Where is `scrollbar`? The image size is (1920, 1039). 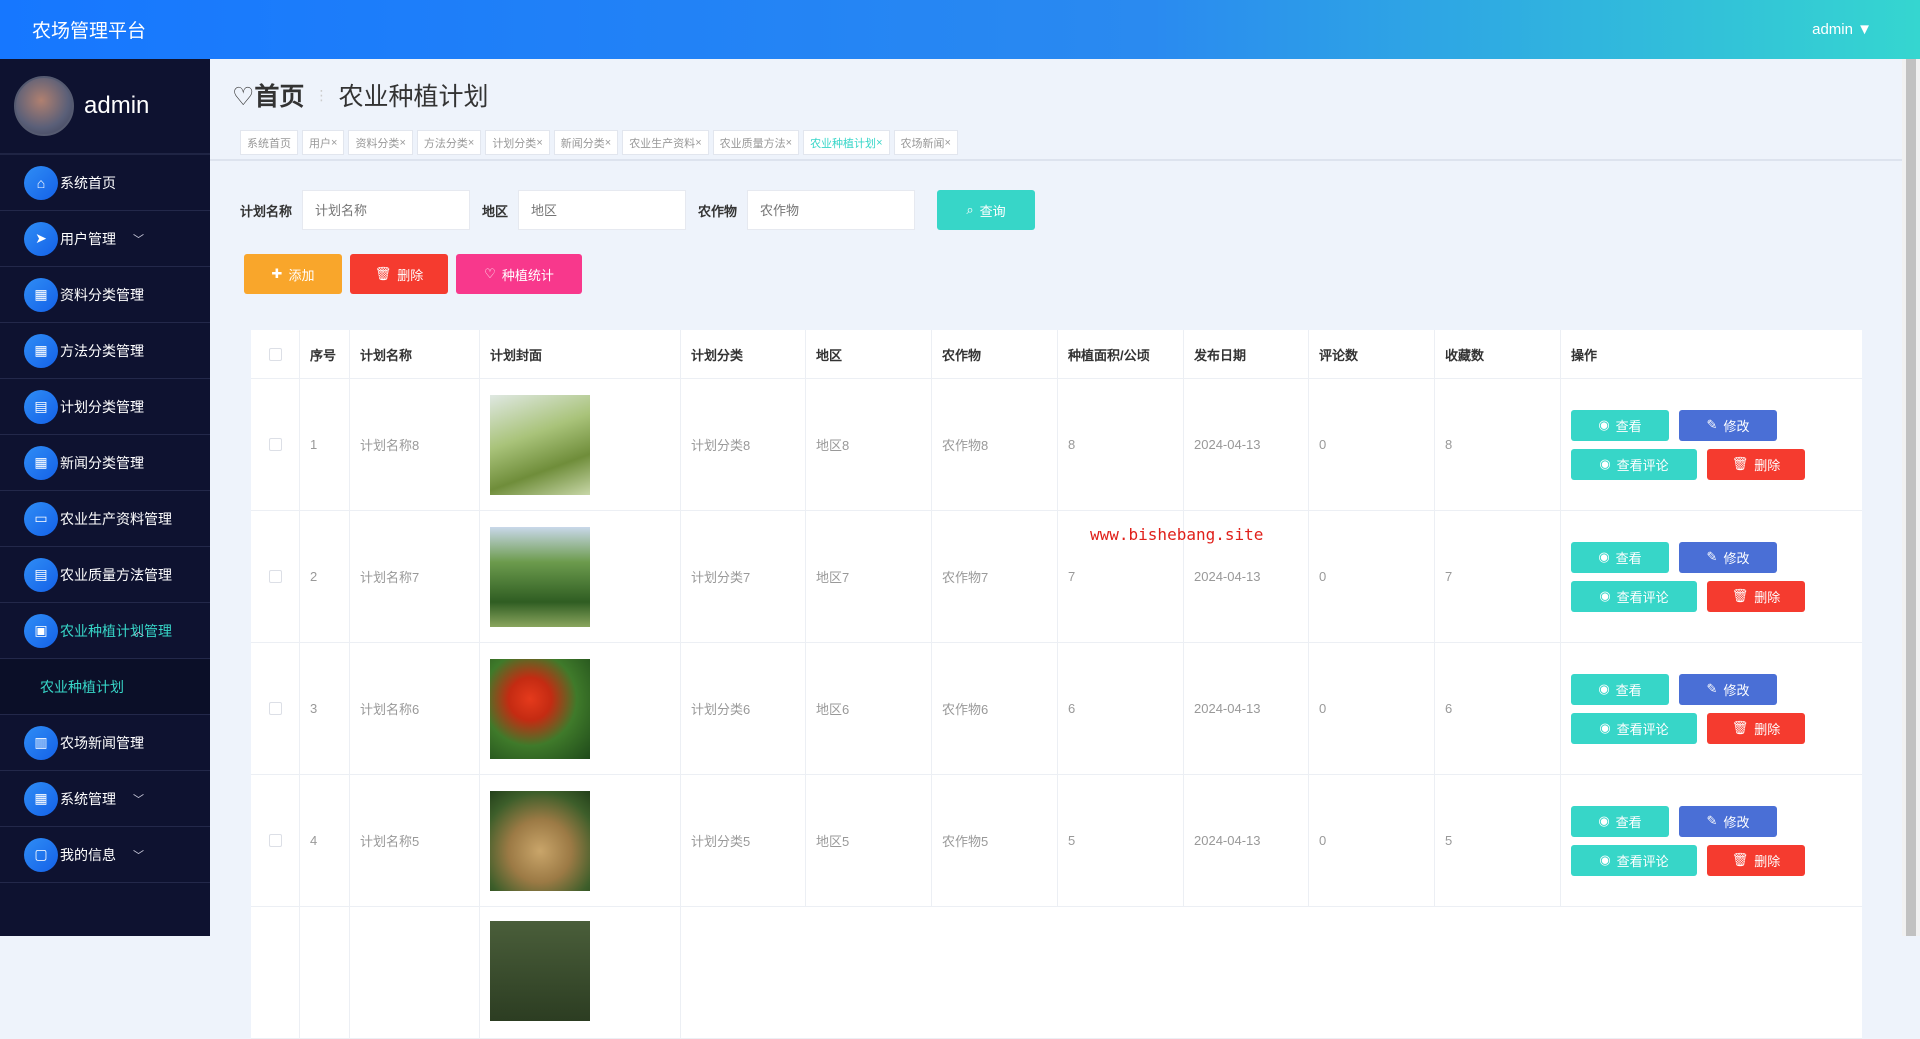 scrollbar is located at coordinates (1911, 497).